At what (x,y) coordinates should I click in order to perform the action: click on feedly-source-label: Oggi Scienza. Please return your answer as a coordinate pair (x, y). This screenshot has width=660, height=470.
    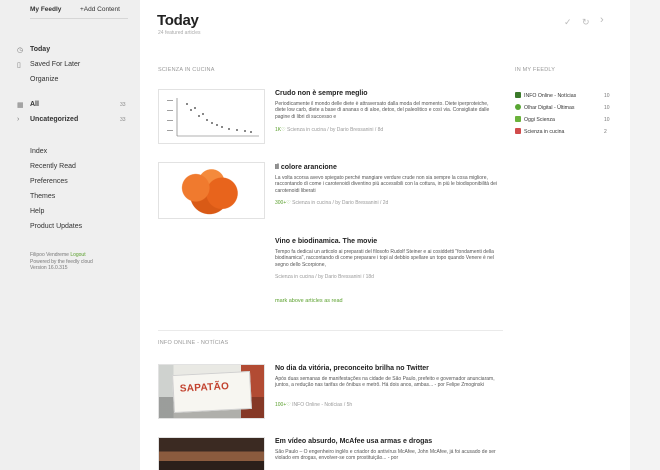
    Looking at the image, I should click on (539, 120).